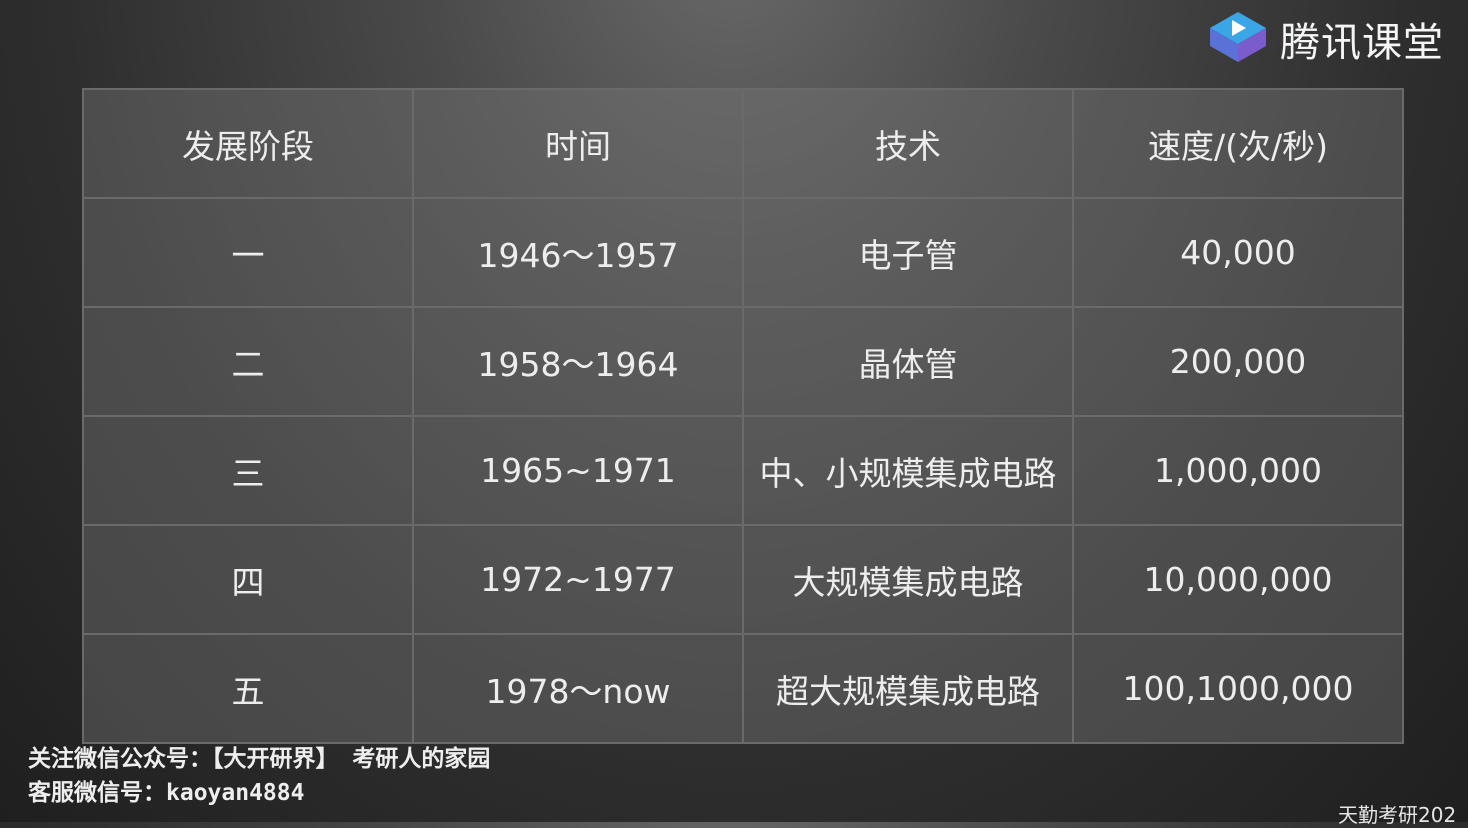 Image resolution: width=1468 pixels, height=828 pixels. What do you see at coordinates (578, 470) in the screenshot?
I see `time-cell: 1965~1971` at bounding box center [578, 470].